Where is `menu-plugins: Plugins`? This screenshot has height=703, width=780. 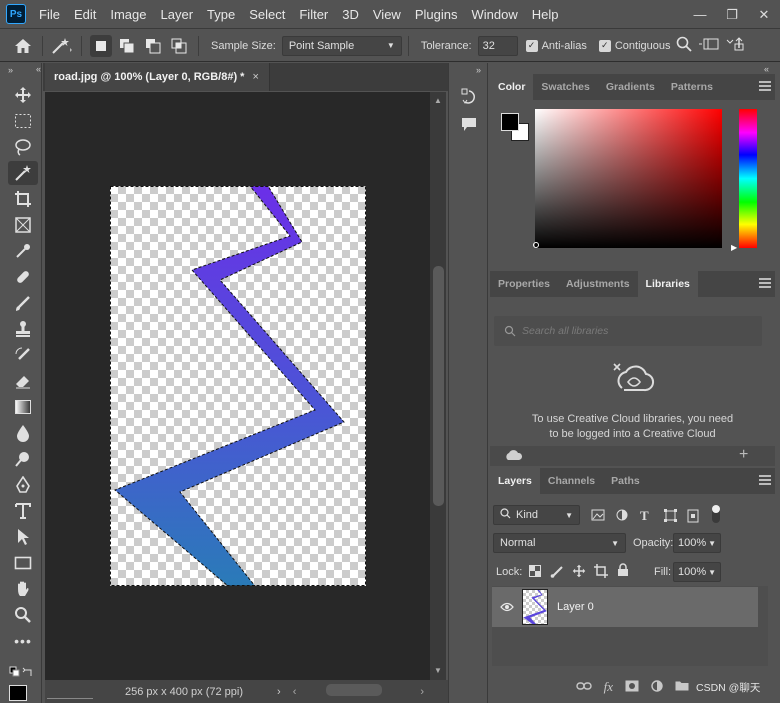
menu-plugins: Plugins is located at coordinates (436, 14).